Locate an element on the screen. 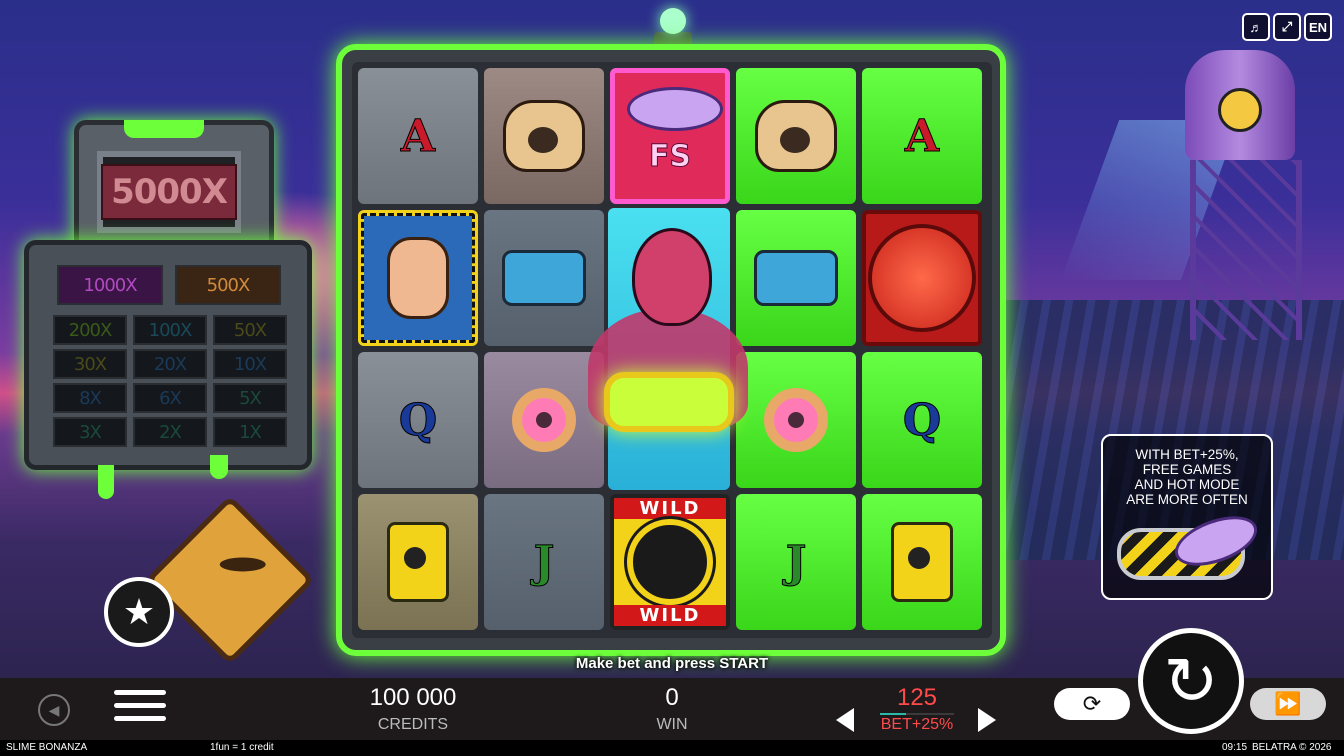  sound-button: ♬ is located at coordinates (1256, 27).